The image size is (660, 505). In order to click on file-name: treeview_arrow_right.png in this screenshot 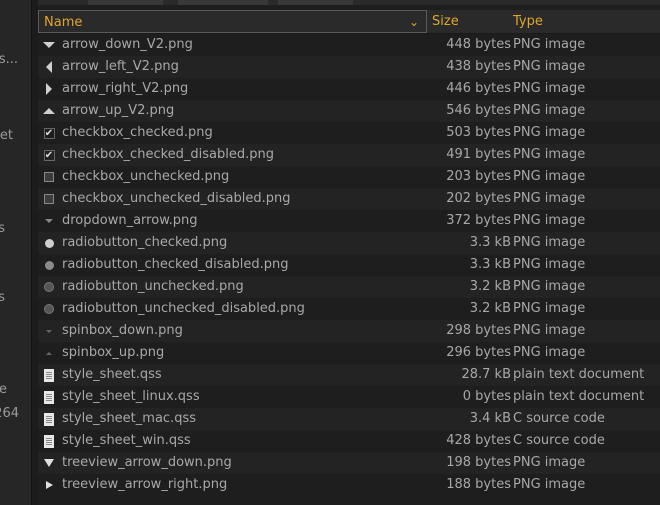, I will do `click(144, 485)`.